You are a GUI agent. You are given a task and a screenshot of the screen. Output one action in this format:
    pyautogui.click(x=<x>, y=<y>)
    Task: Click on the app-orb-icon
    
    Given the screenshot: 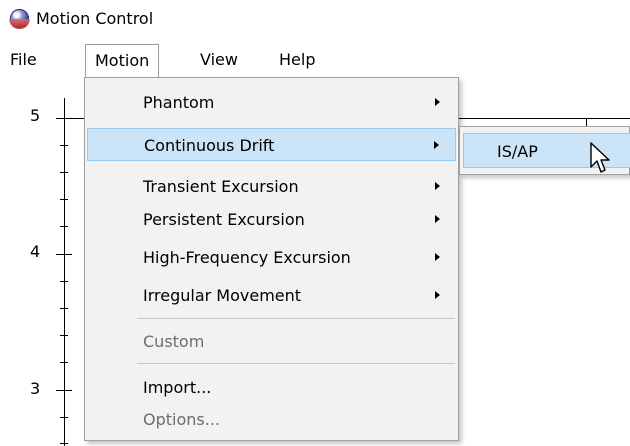 What is the action you would take?
    pyautogui.click(x=19, y=18)
    